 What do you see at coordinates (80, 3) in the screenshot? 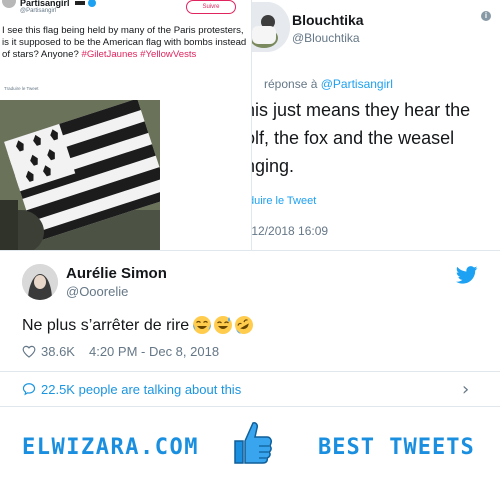
I see `flag-emoji-icon` at bounding box center [80, 3].